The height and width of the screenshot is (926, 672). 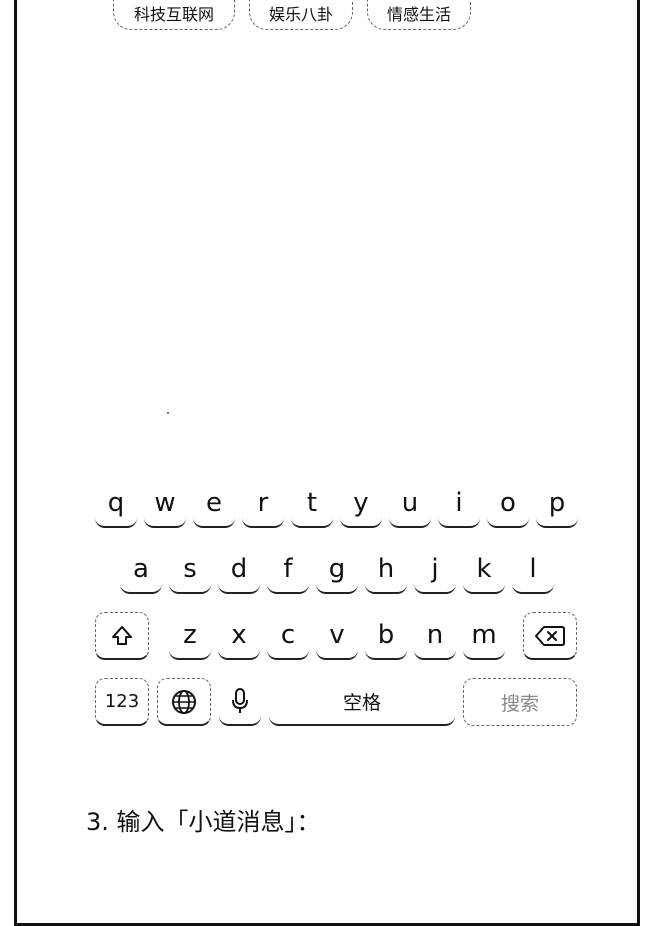 I want to click on shift-key, so click(x=122, y=636).